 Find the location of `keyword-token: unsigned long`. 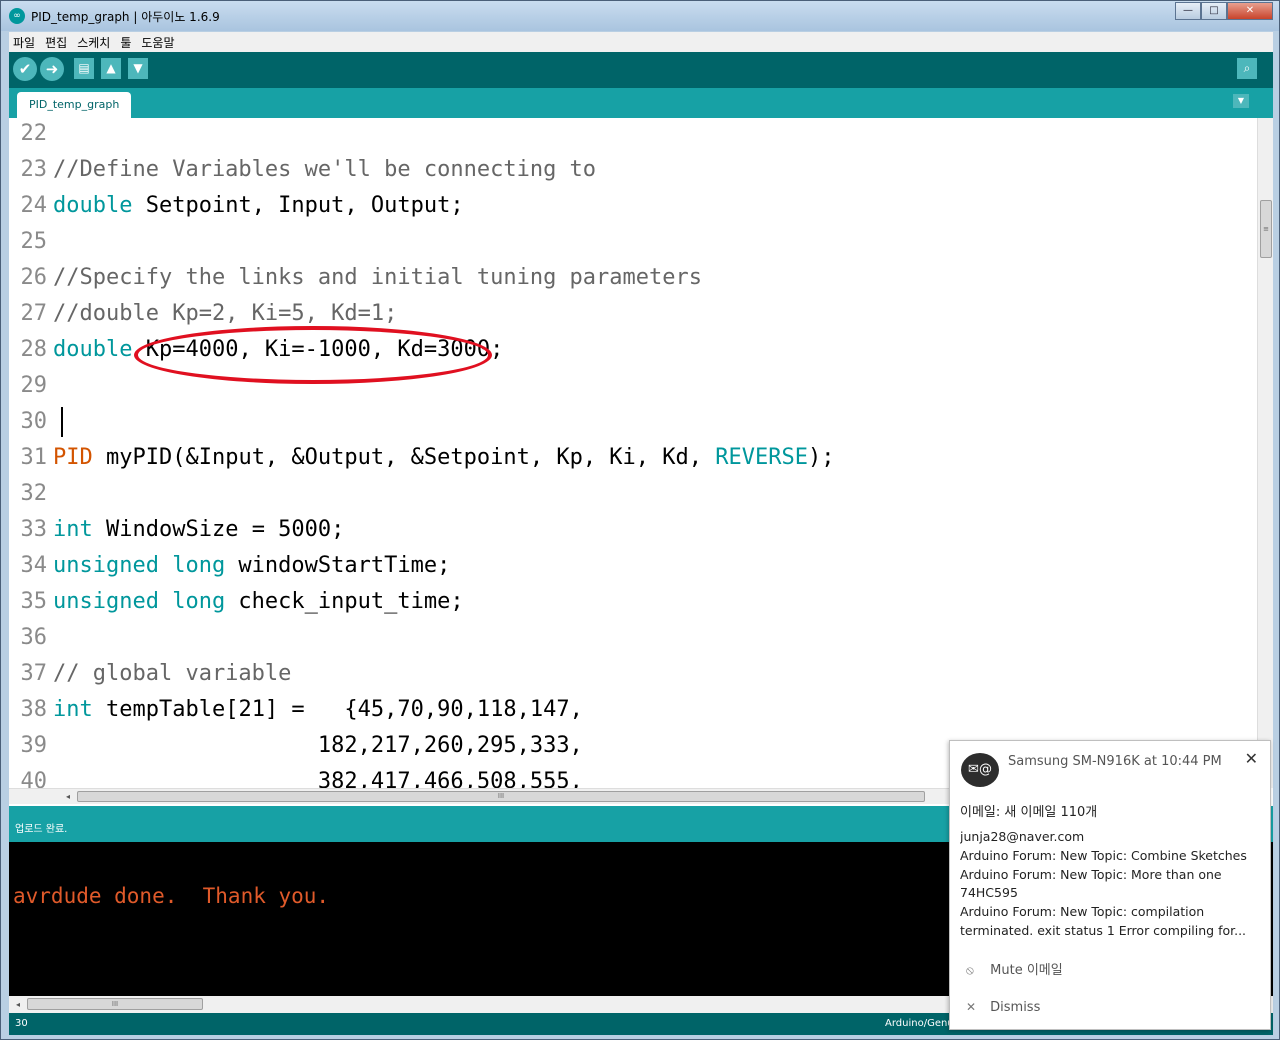

keyword-token: unsigned long is located at coordinates (139, 601).